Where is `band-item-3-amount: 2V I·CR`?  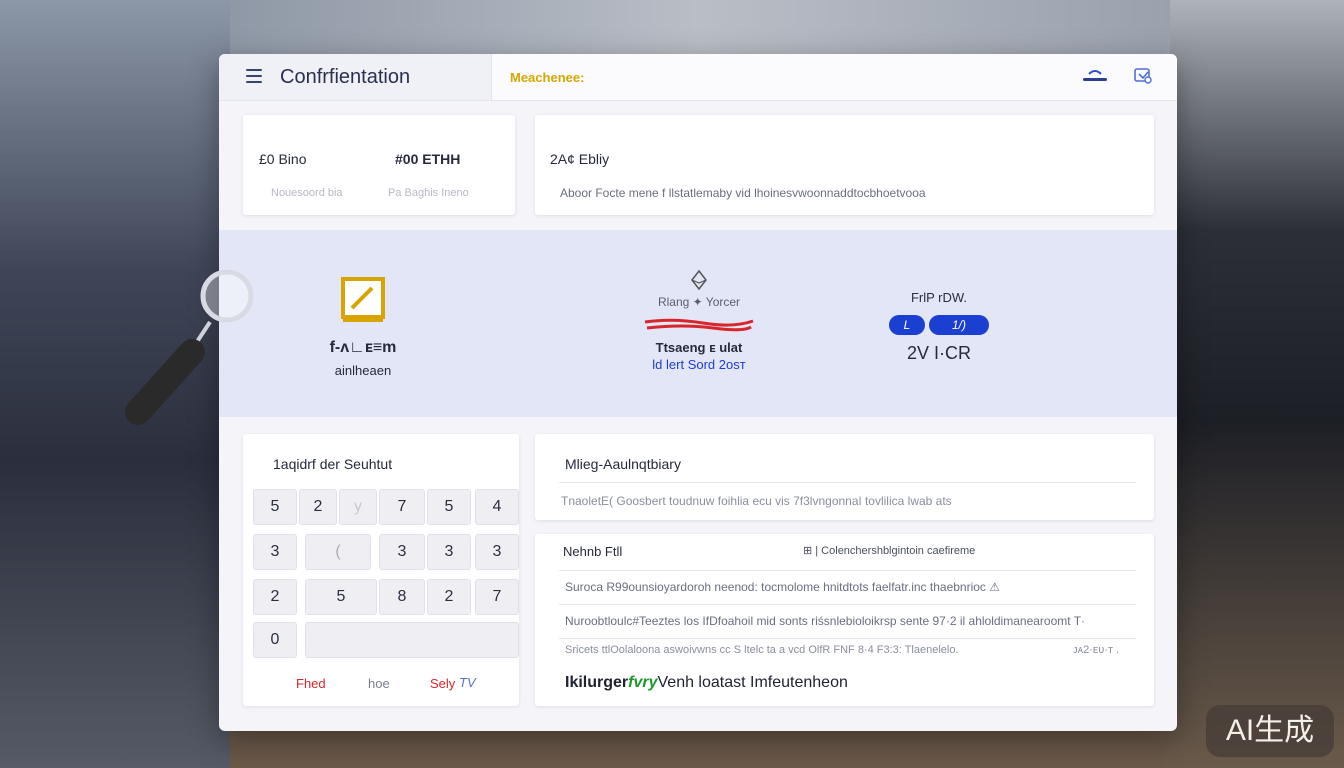 band-item-3-amount: 2V I·CR is located at coordinates (938, 353).